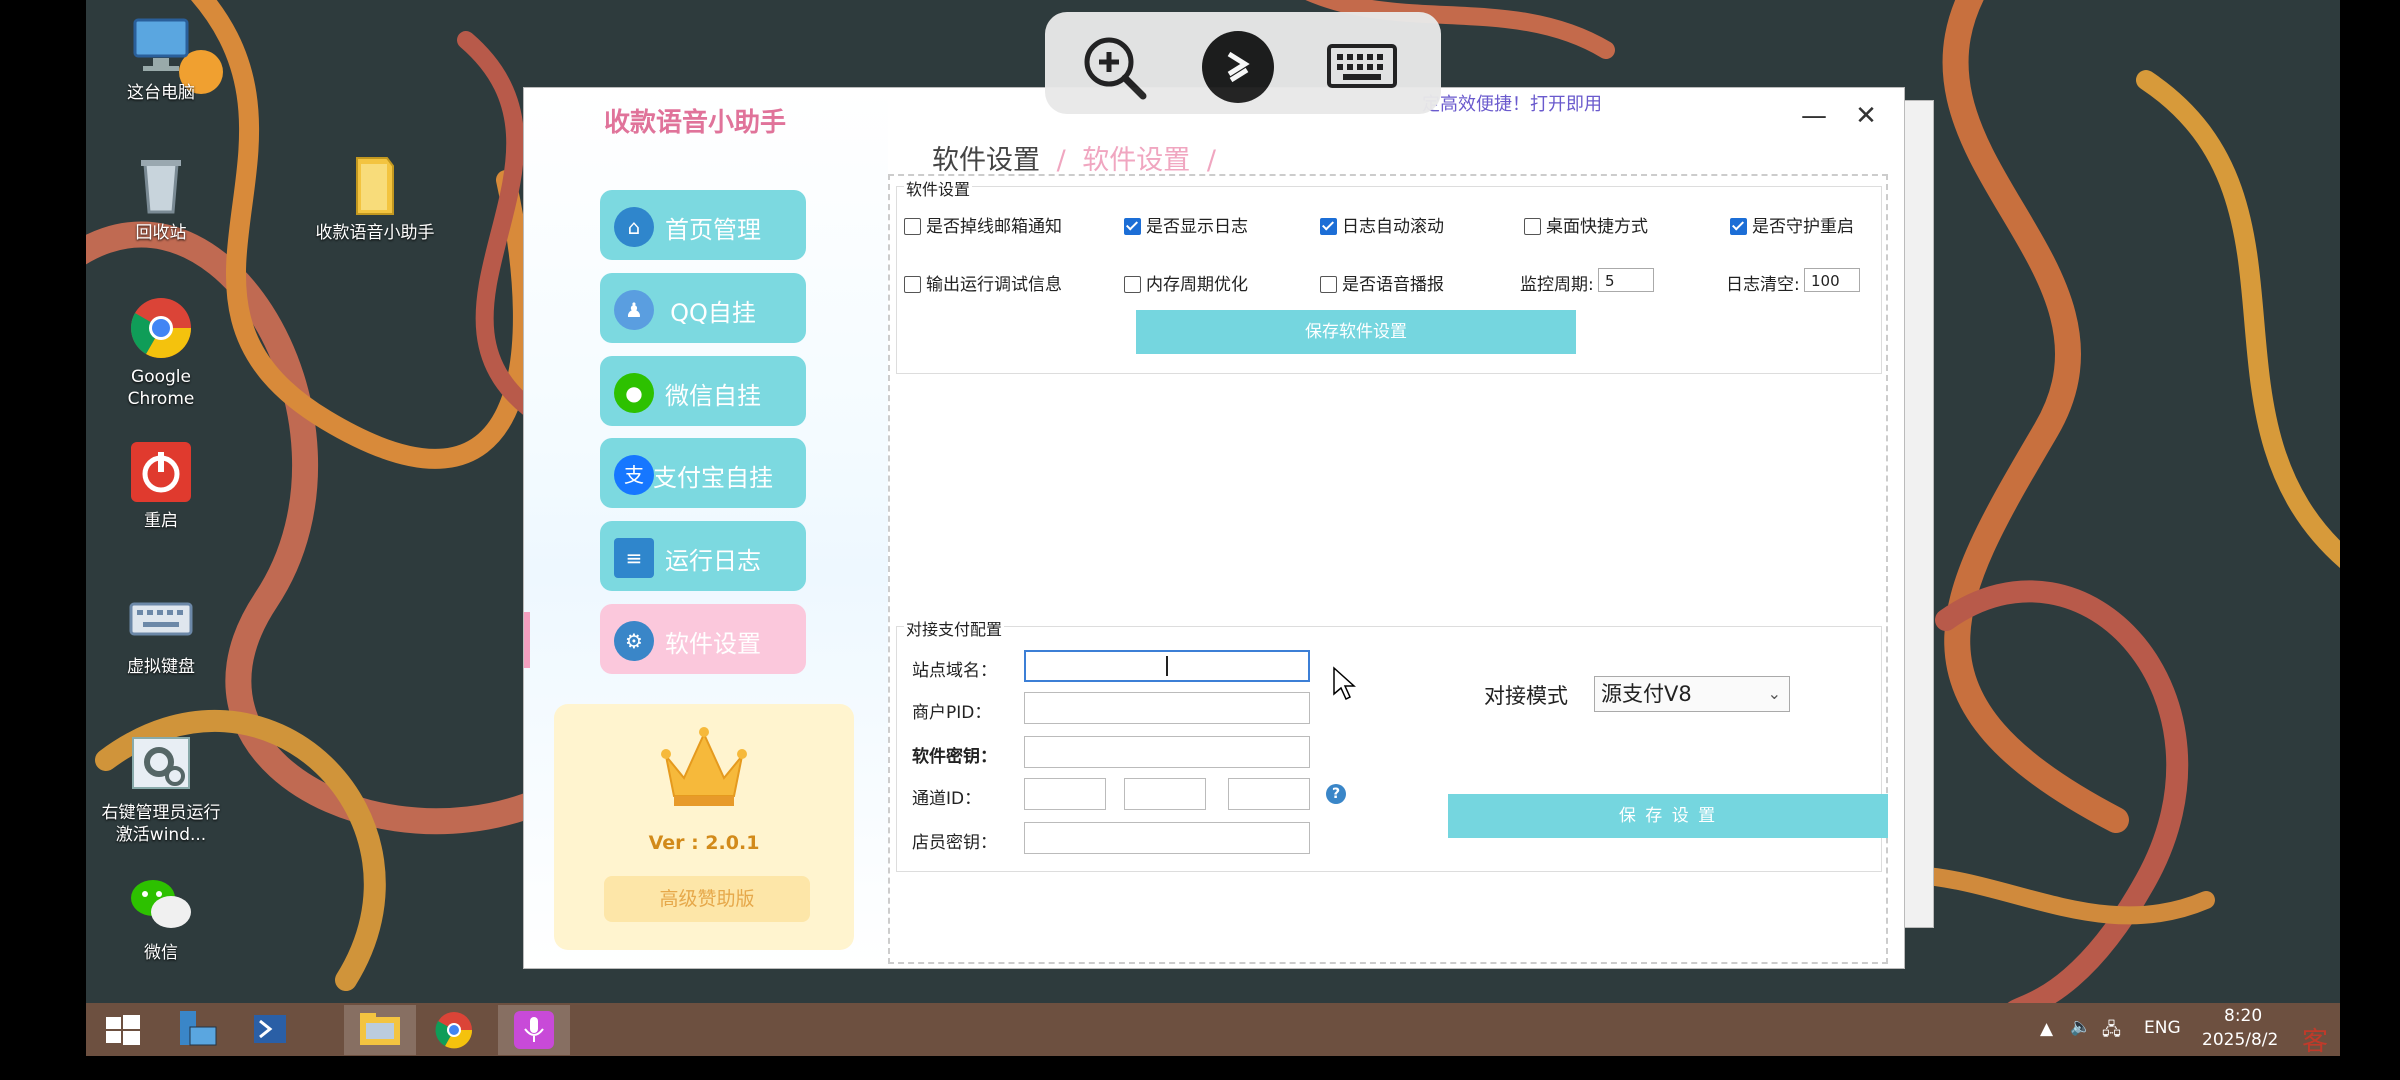 The height and width of the screenshot is (1080, 2400). What do you see at coordinates (1336, 794) in the screenshot?
I see `help-icon: ?` at bounding box center [1336, 794].